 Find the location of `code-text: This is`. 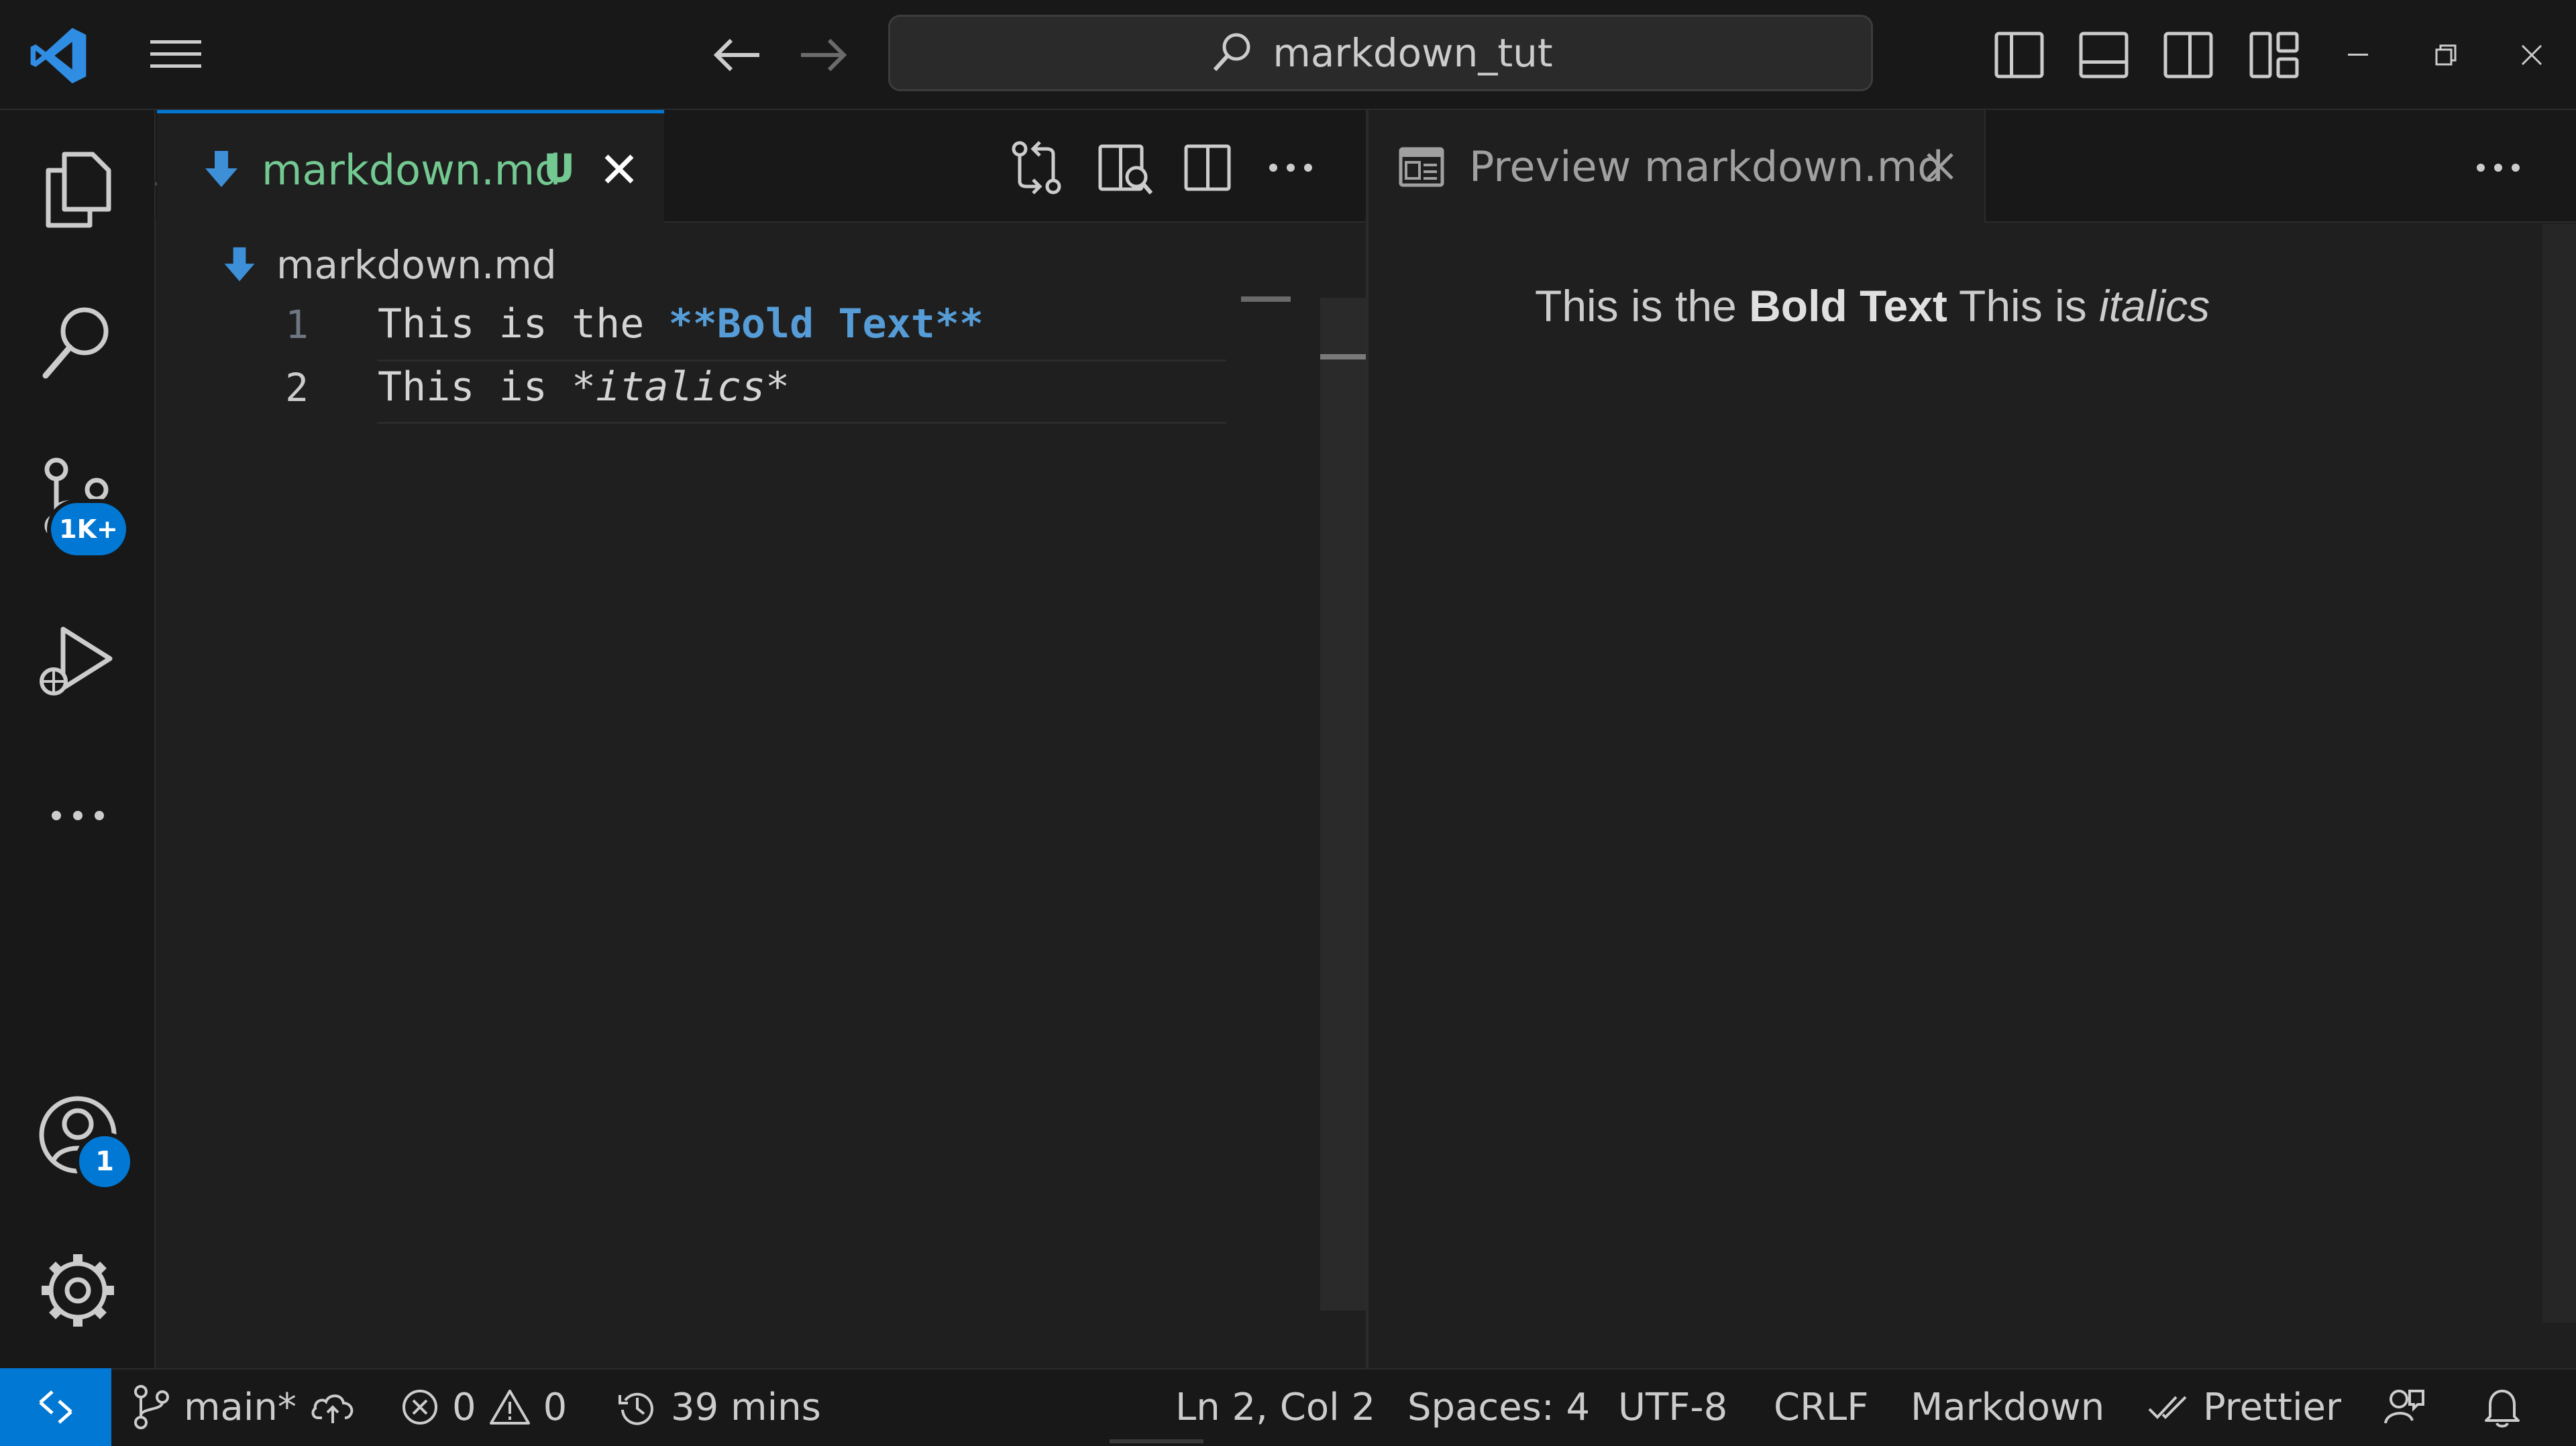

code-text: This is is located at coordinates (475, 387).